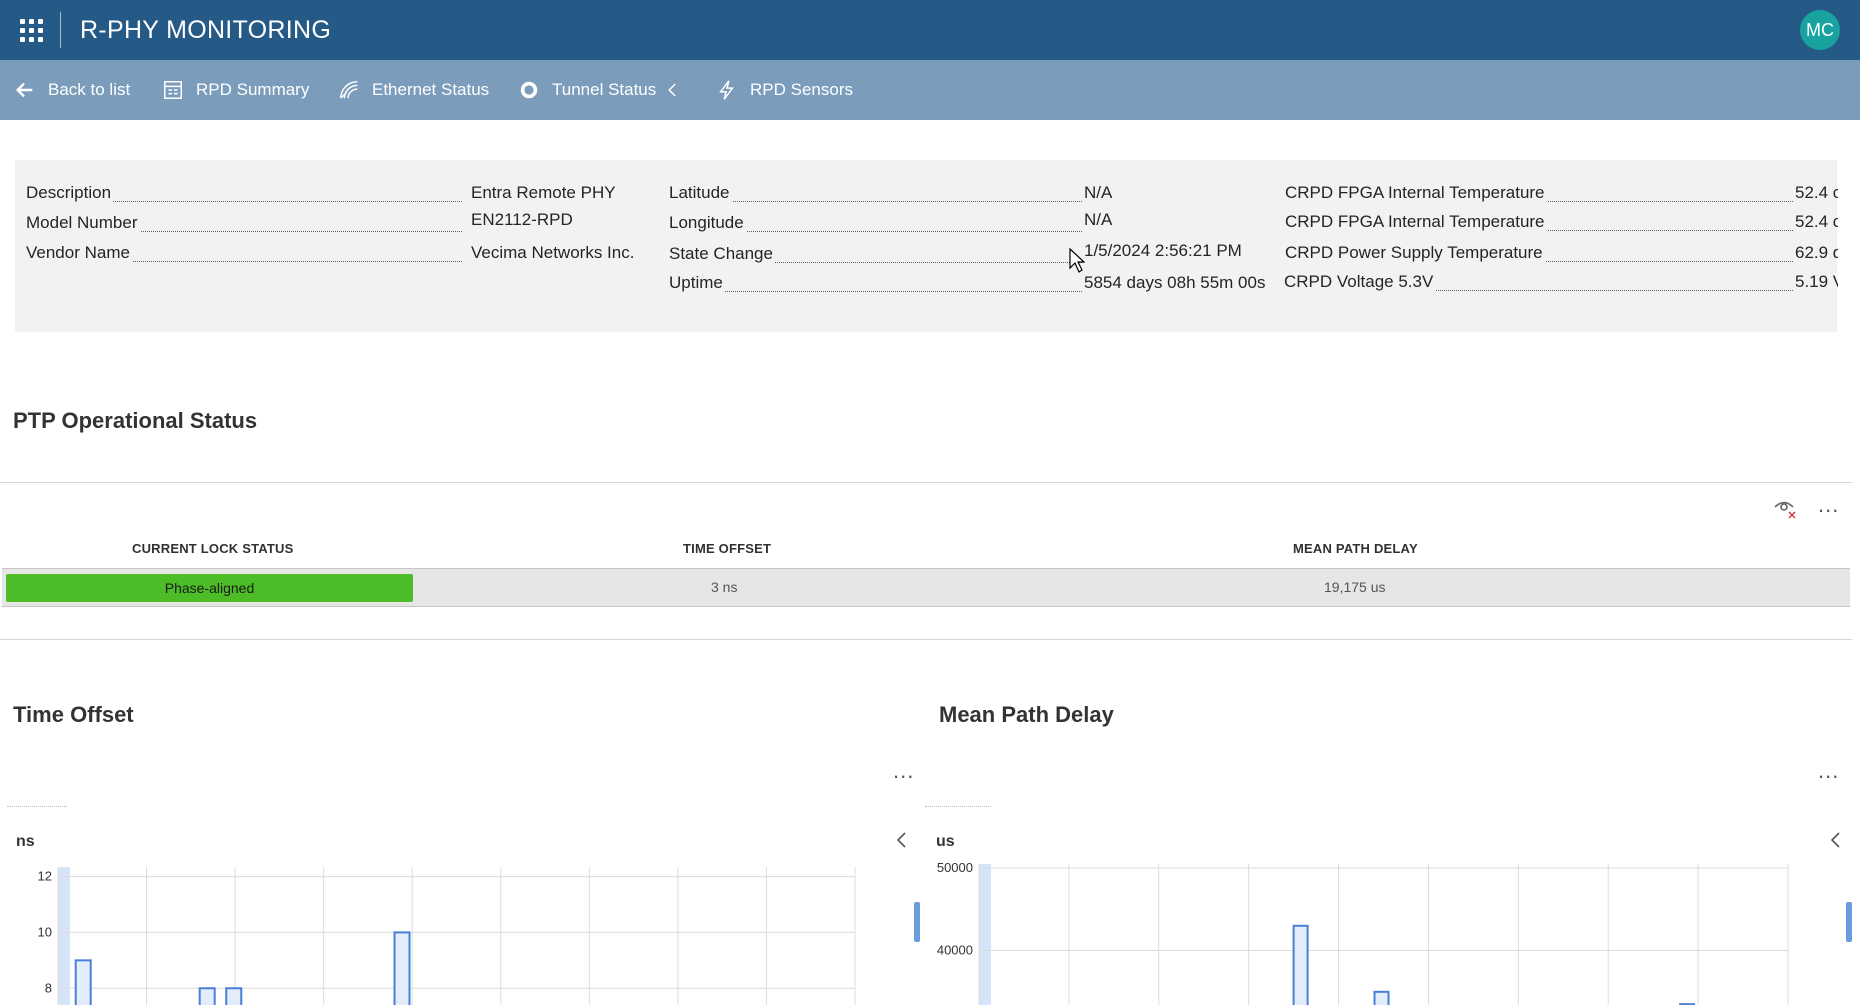  I want to click on info-field-vendor-name: Vendor Name, so click(244, 254).